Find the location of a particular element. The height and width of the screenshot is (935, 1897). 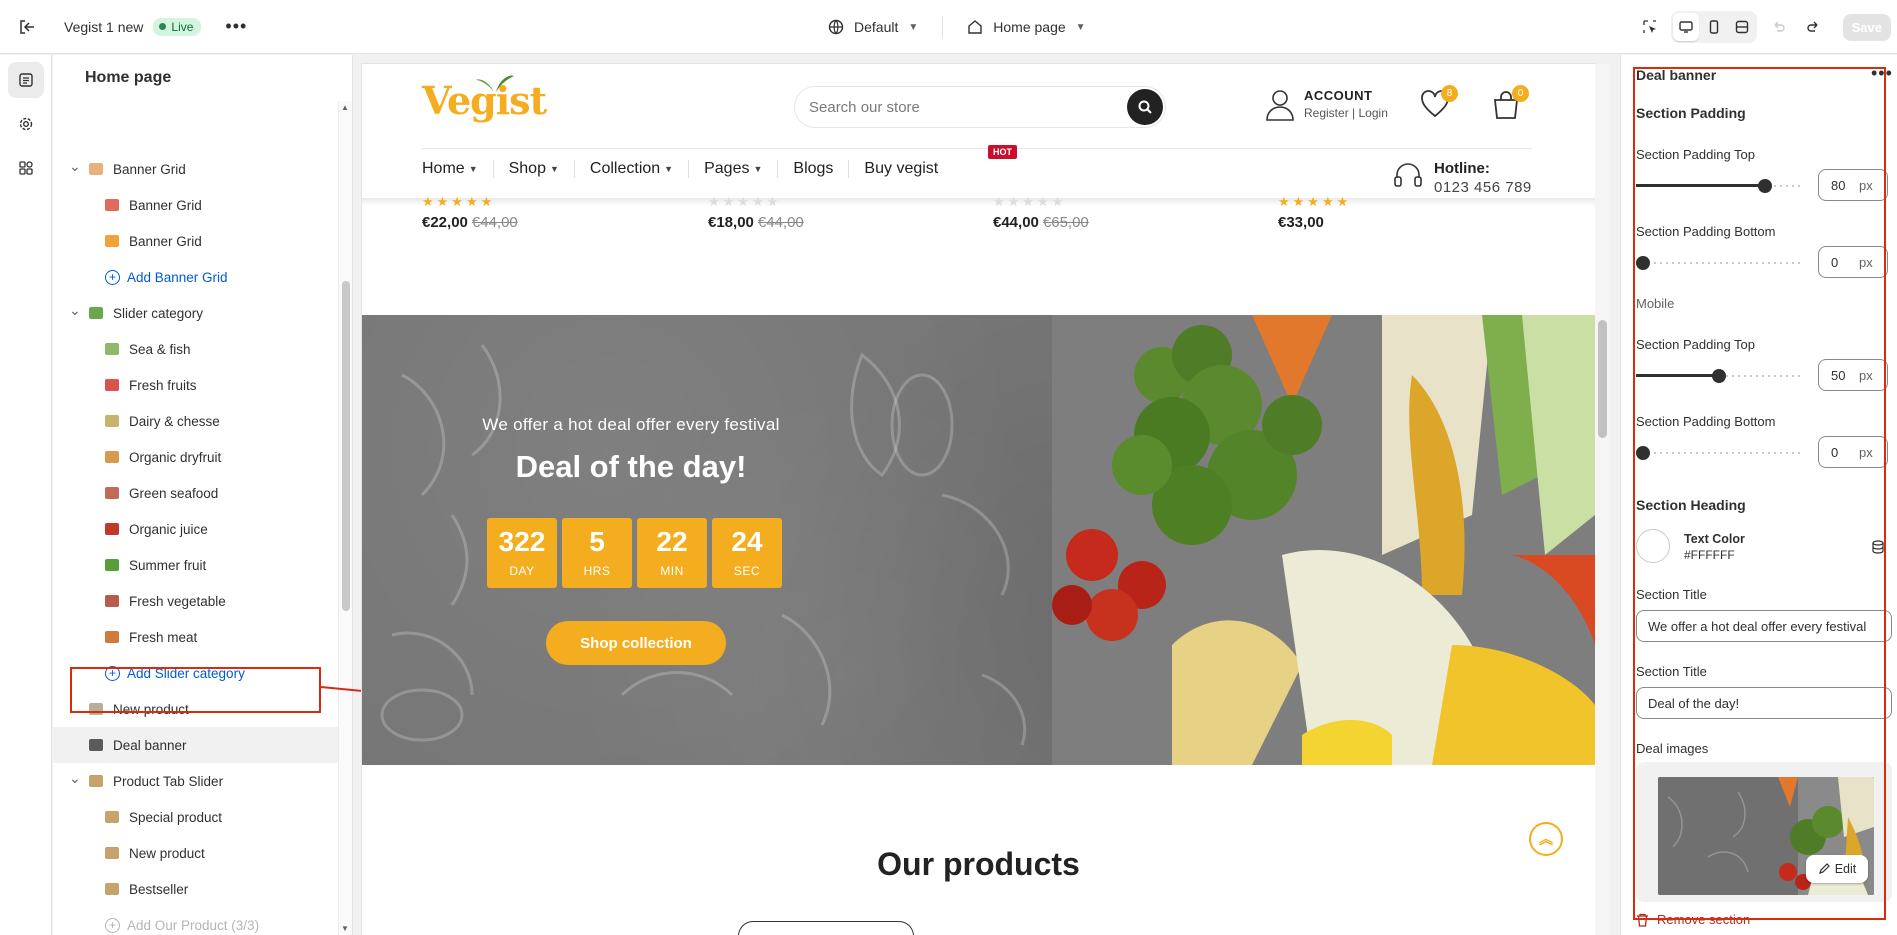

product-card: ★★★★★ €33,00 is located at coordinates (1314, 212).